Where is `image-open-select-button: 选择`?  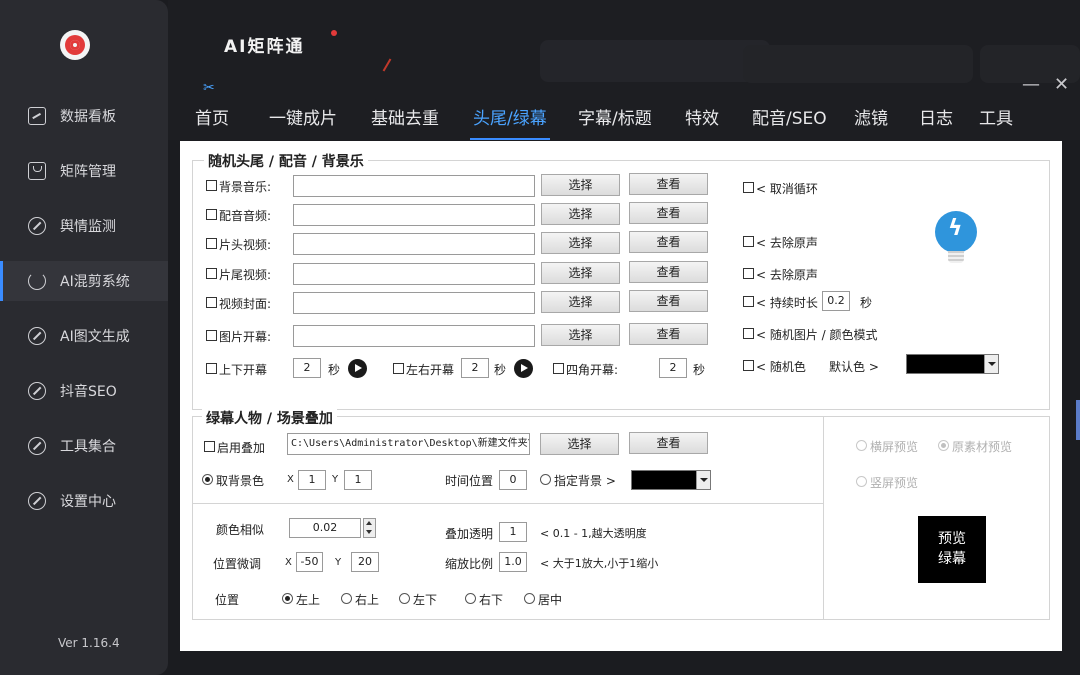 image-open-select-button: 选择 is located at coordinates (580, 335).